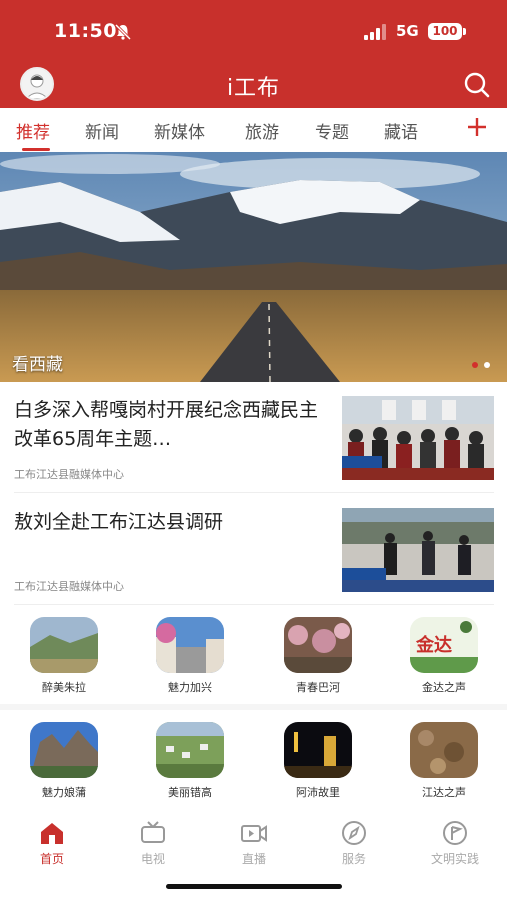 This screenshot has height=900, width=507. What do you see at coordinates (36, 149) in the screenshot?
I see `active-tab-indicator` at bounding box center [36, 149].